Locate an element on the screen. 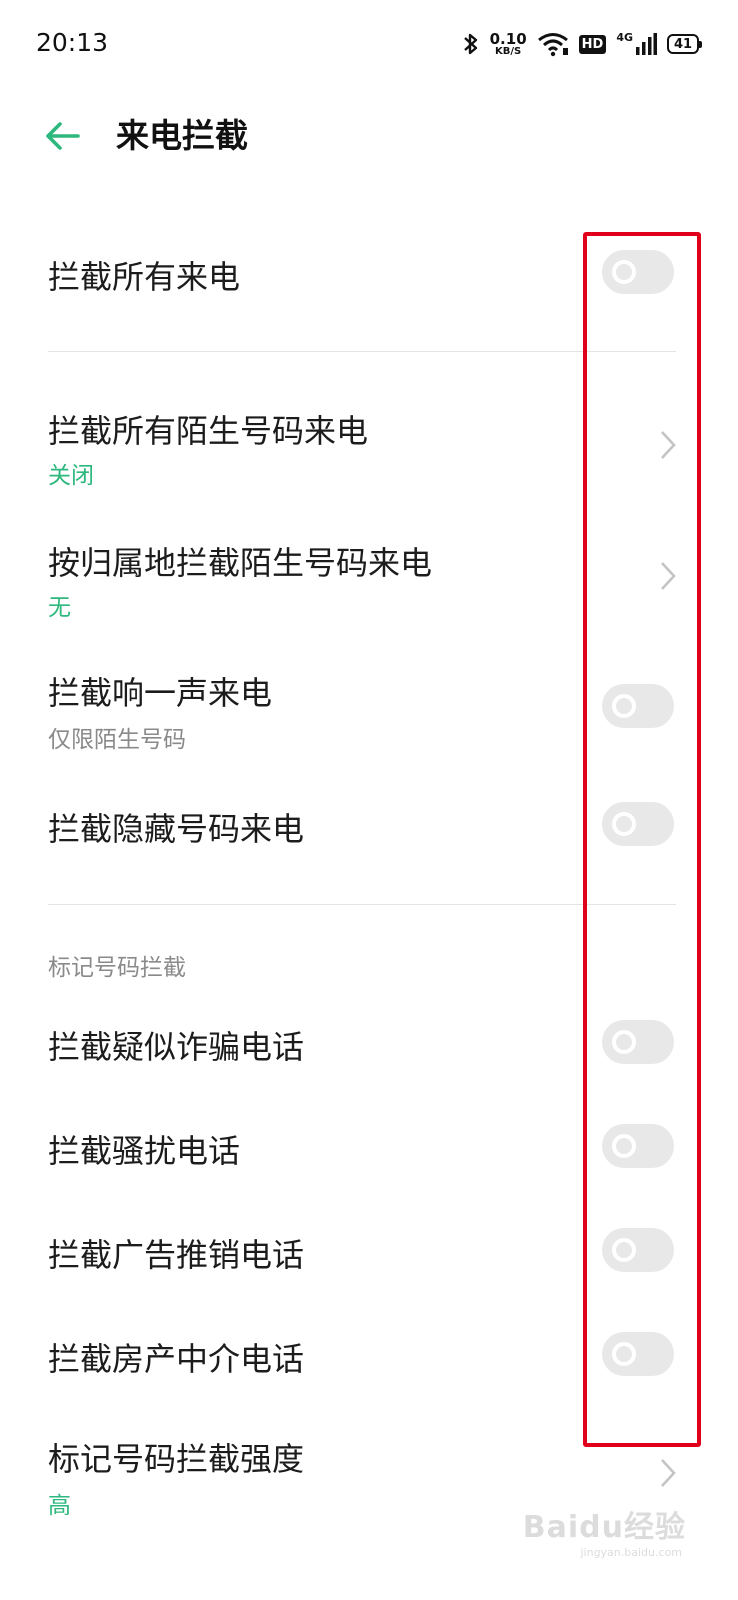 Image resolution: width=738 pixels, height=1600 pixels. setting-label: 按归属地拦截陌生号码来电 is located at coordinates (240, 563).